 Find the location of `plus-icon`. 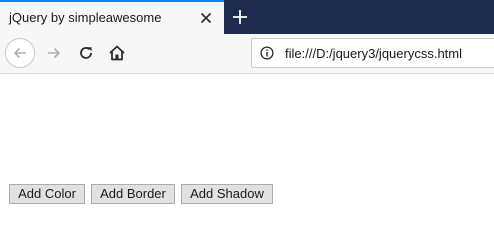

plus-icon is located at coordinates (240, 17).